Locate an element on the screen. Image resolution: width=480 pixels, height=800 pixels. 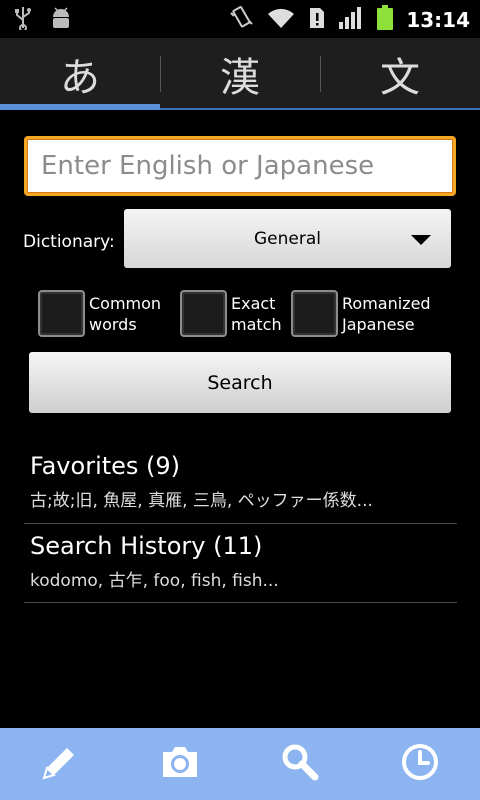
clock-icon is located at coordinates (420, 764).